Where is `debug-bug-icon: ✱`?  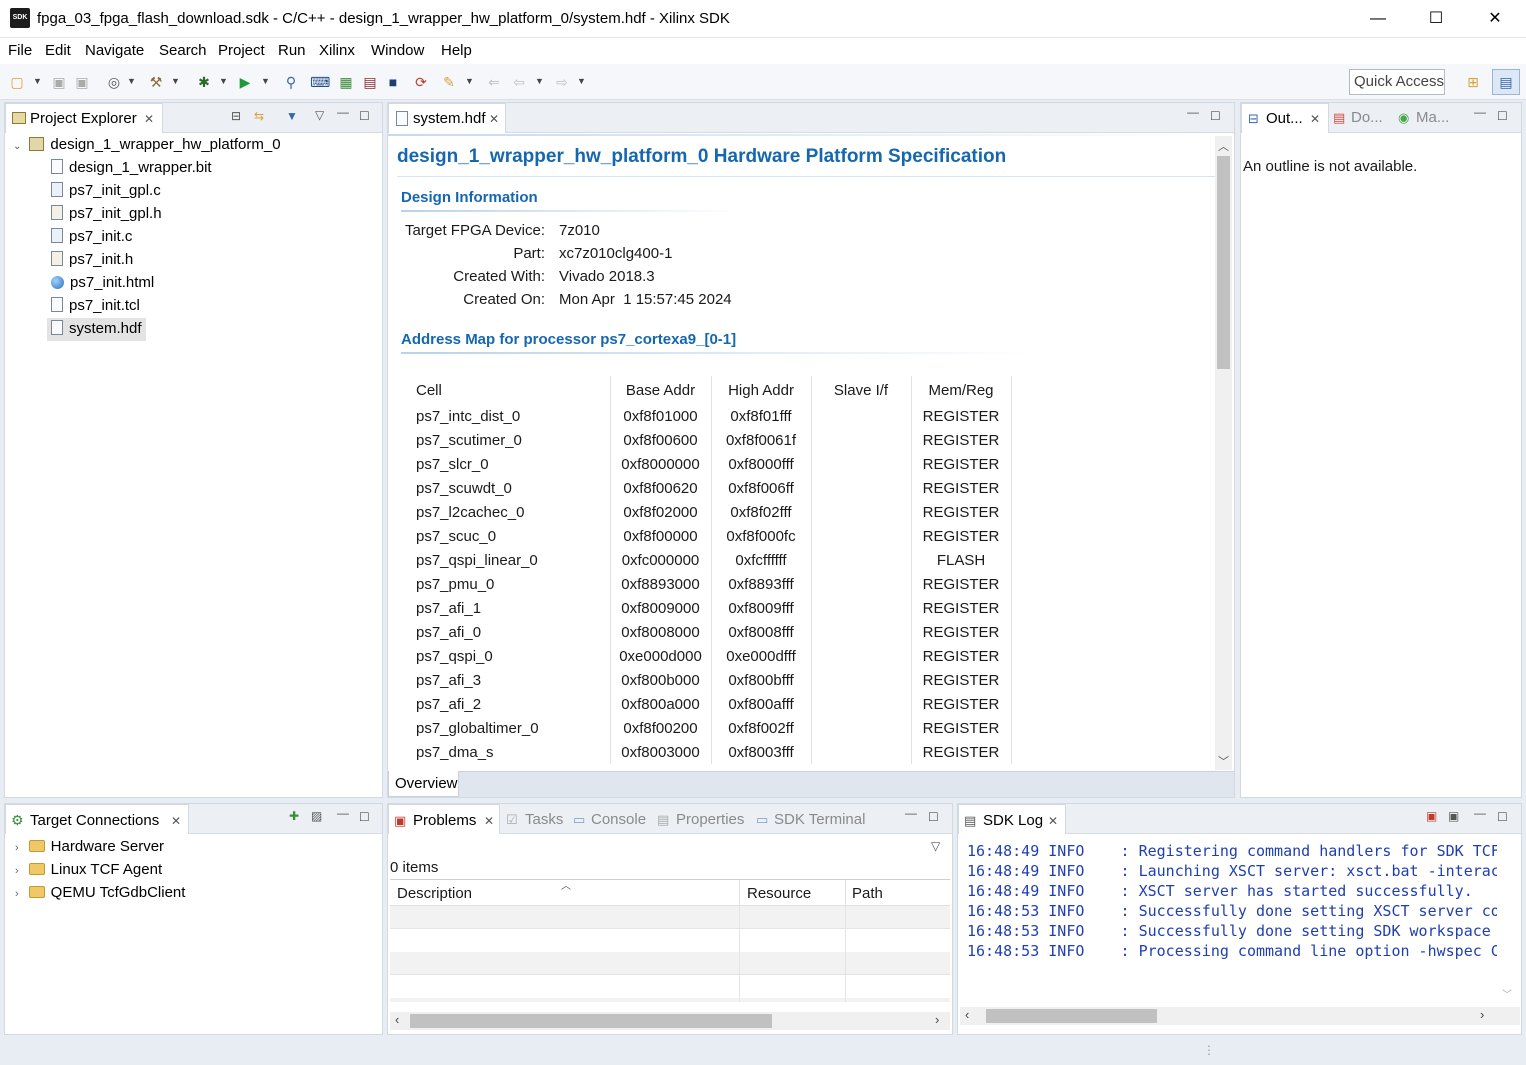
debug-bug-icon: ✱ is located at coordinates (204, 82).